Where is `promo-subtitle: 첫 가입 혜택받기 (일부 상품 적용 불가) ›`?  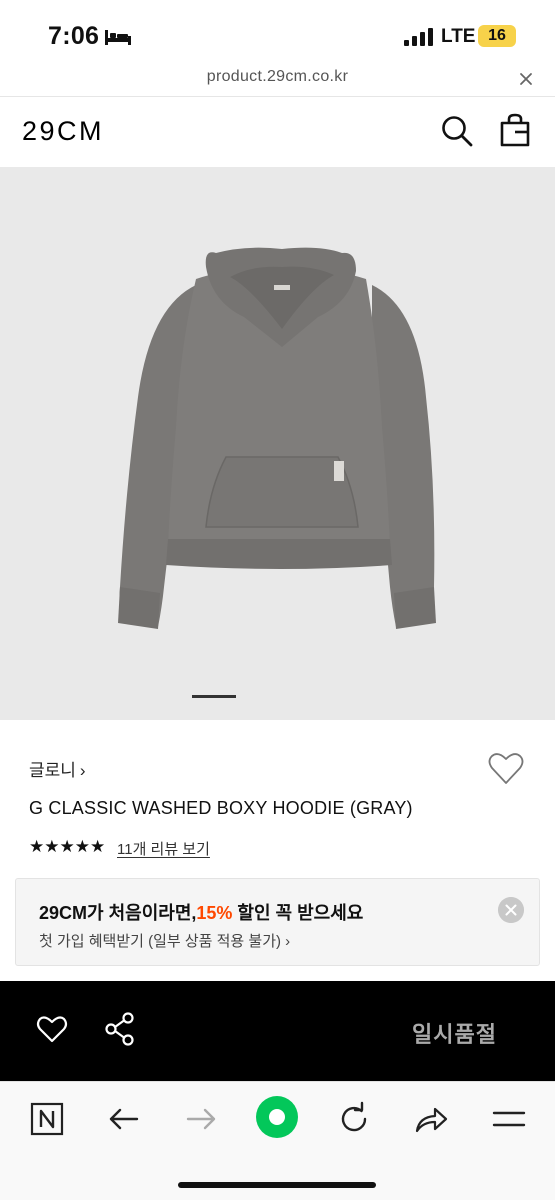
promo-subtitle: 첫 가입 혜택받기 (일부 상품 적용 불가) › is located at coordinates (164, 940).